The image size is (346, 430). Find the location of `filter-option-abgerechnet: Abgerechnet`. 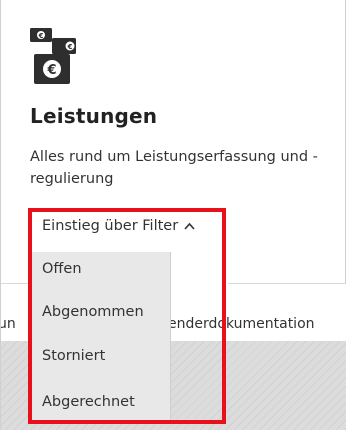

filter-option-abgerechnet: Abgerechnet is located at coordinates (88, 402).